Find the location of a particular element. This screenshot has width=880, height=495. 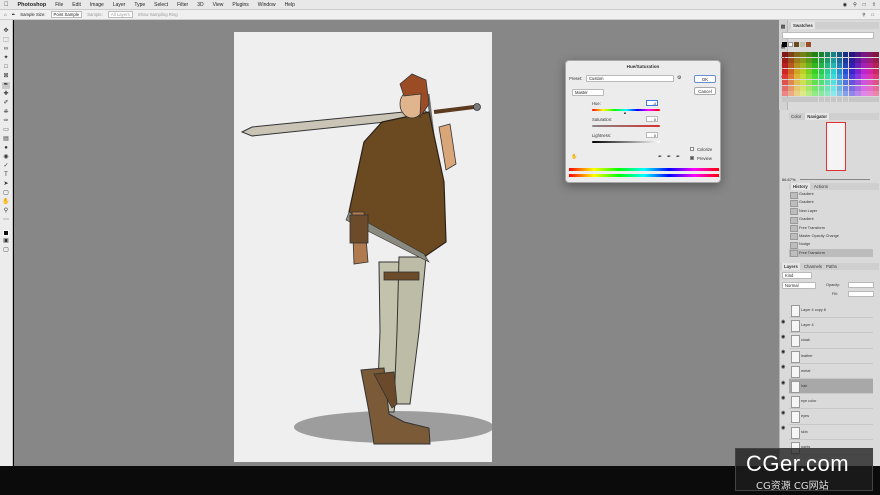

type-tool-icon: T is located at coordinates (6, 175).